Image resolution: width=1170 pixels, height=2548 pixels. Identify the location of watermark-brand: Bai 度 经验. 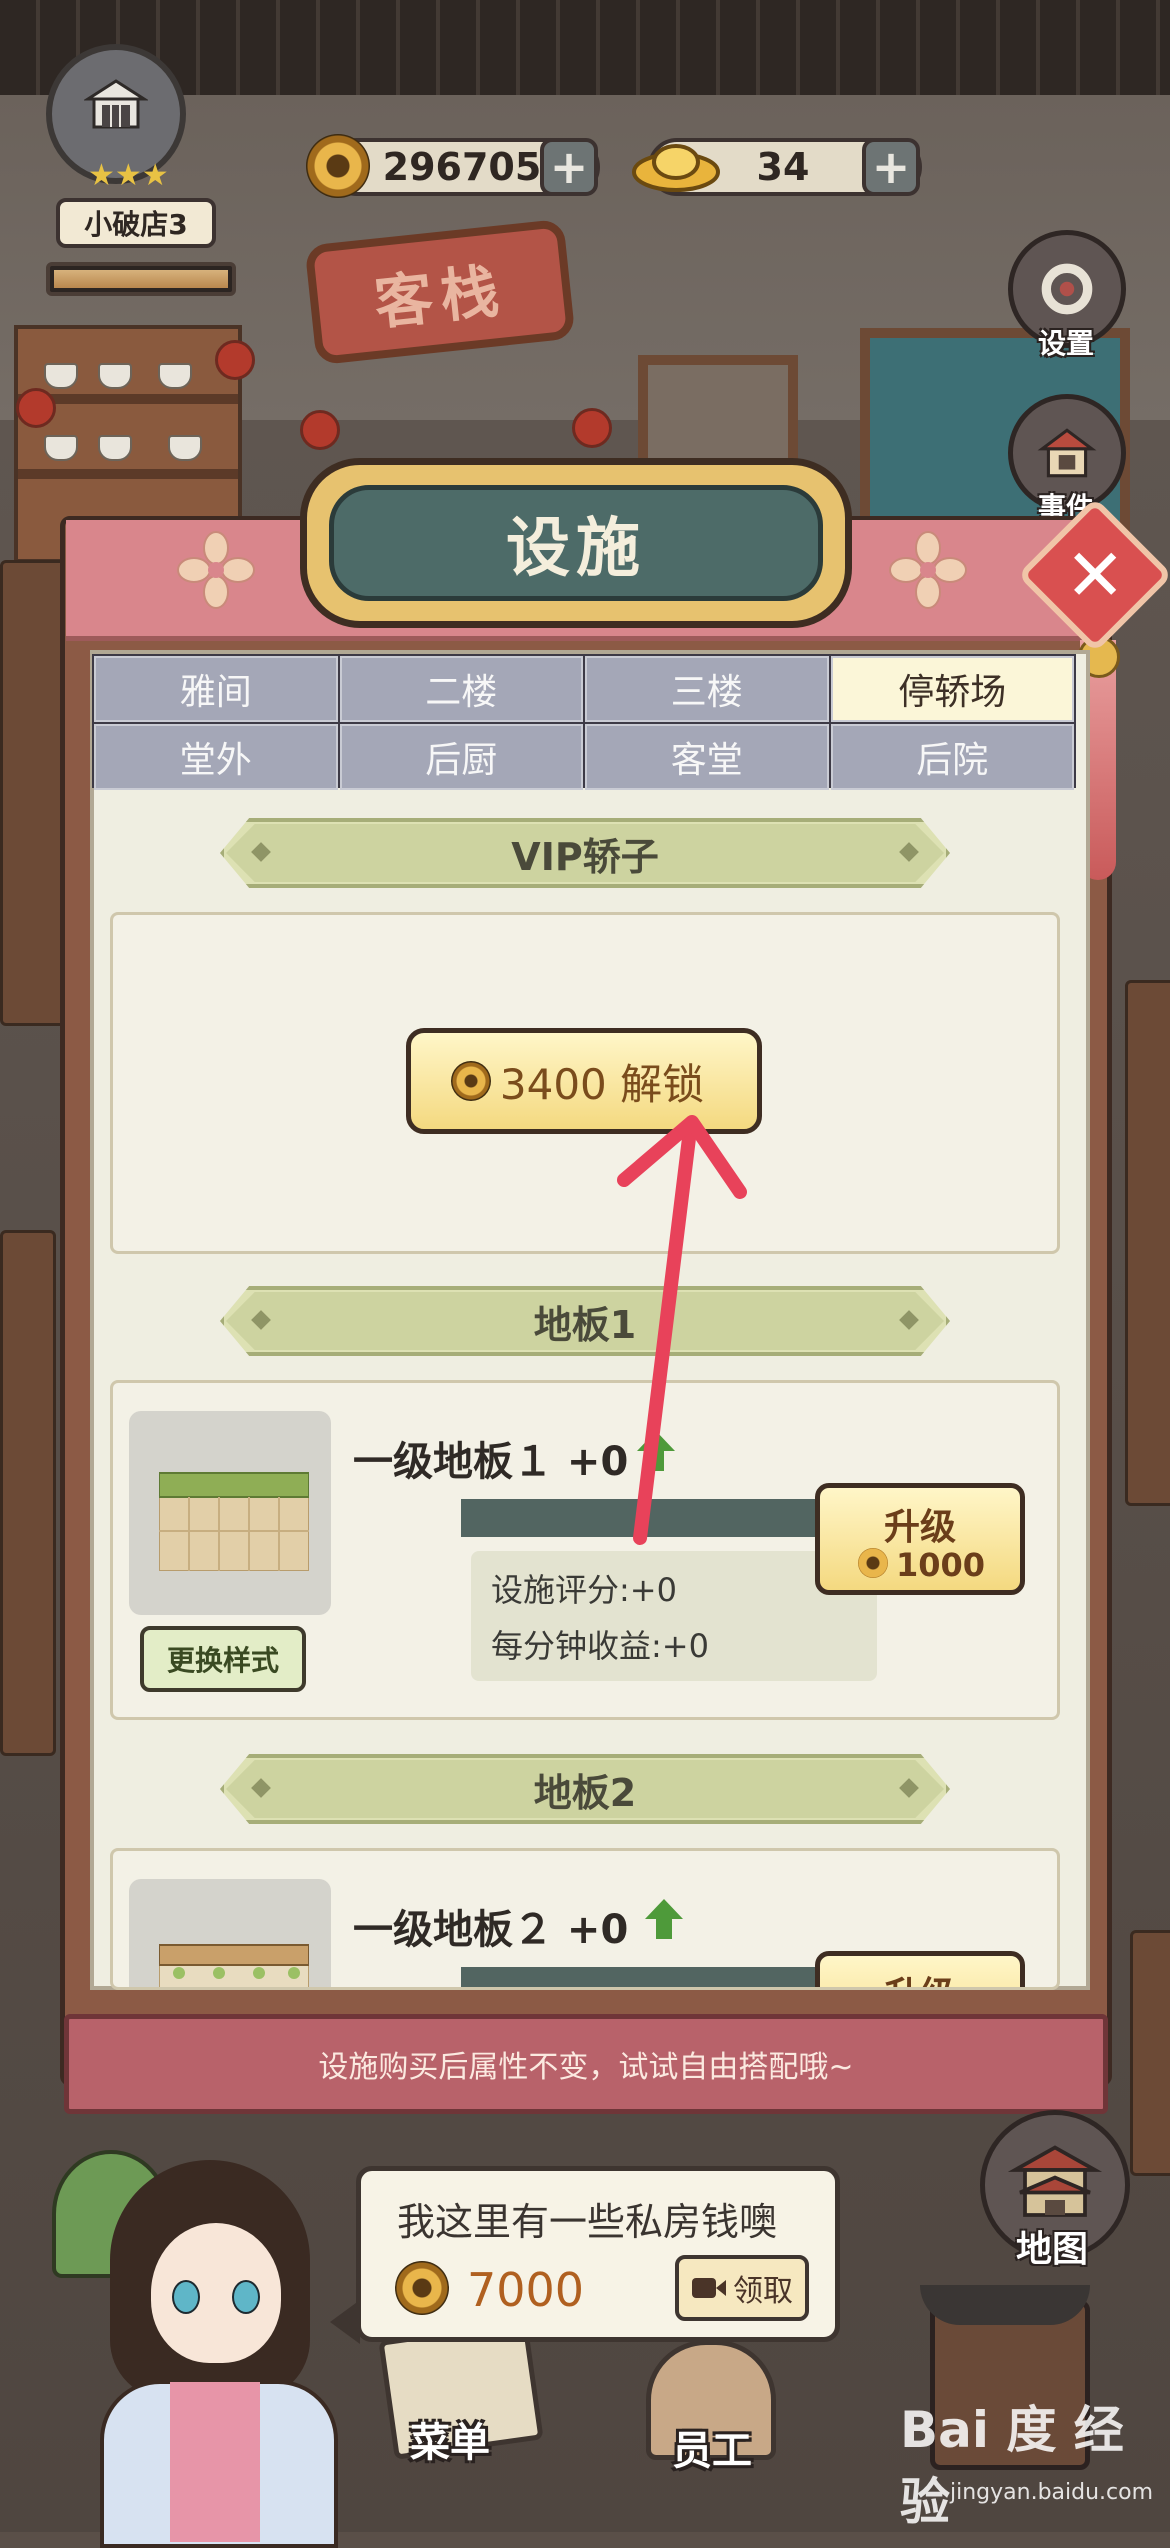
(1012, 2466).